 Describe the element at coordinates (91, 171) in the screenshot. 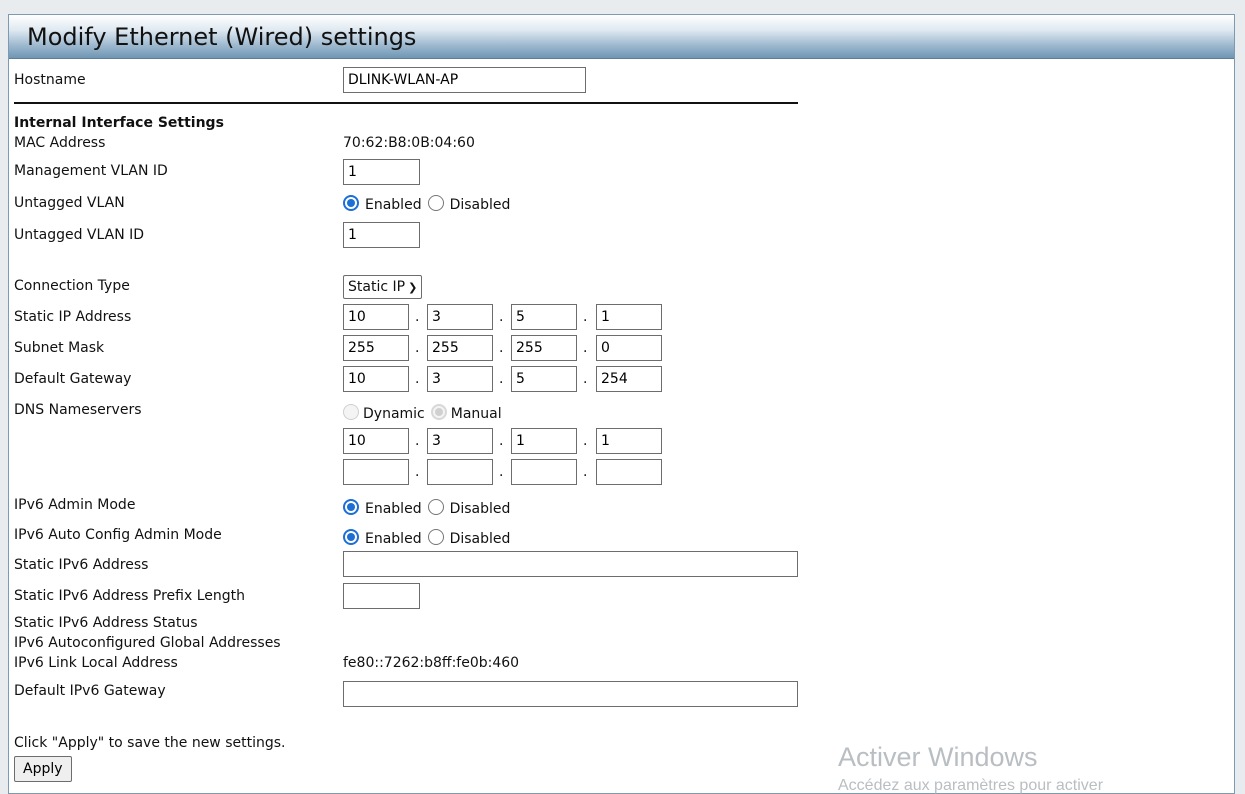

I see `management-vlan-label: Management VLAN ID` at that location.